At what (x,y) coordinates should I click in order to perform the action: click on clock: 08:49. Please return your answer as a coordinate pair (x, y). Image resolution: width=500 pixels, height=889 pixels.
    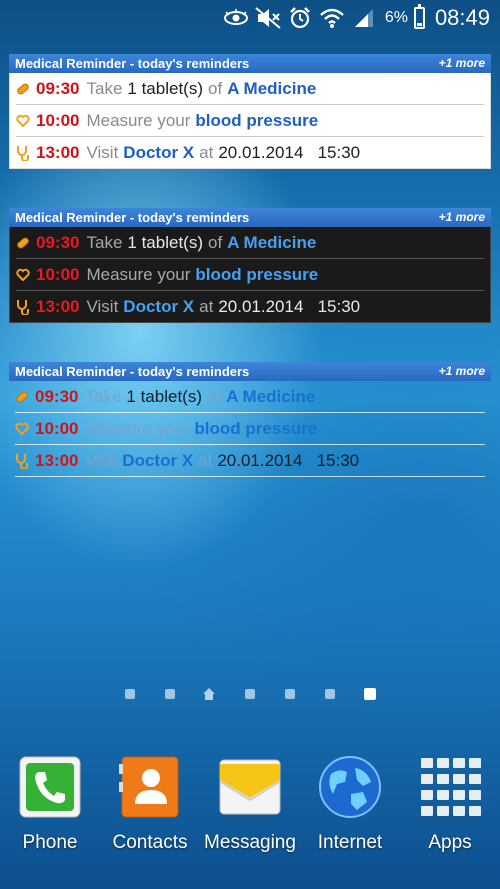
    Looking at the image, I should click on (462, 17).